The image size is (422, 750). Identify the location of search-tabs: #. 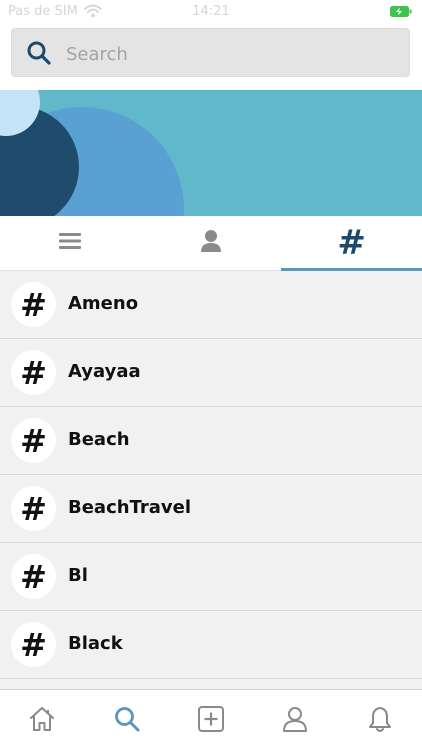
(211, 243).